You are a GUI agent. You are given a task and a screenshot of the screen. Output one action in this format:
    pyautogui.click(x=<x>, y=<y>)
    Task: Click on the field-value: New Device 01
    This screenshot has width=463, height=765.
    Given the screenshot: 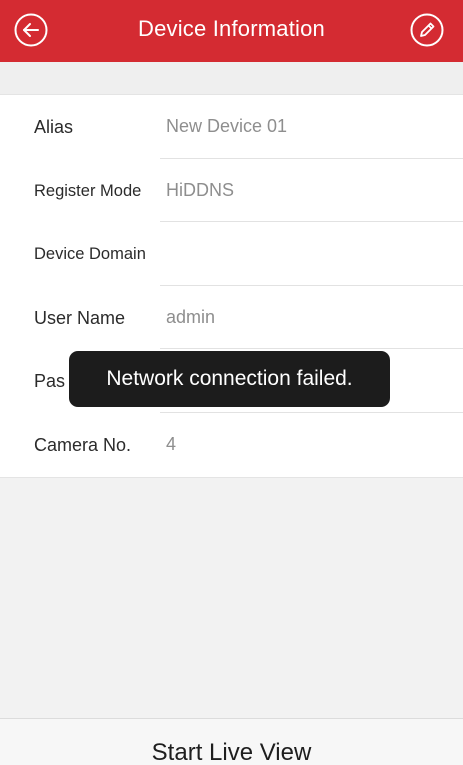 What is the action you would take?
    pyautogui.click(x=227, y=126)
    